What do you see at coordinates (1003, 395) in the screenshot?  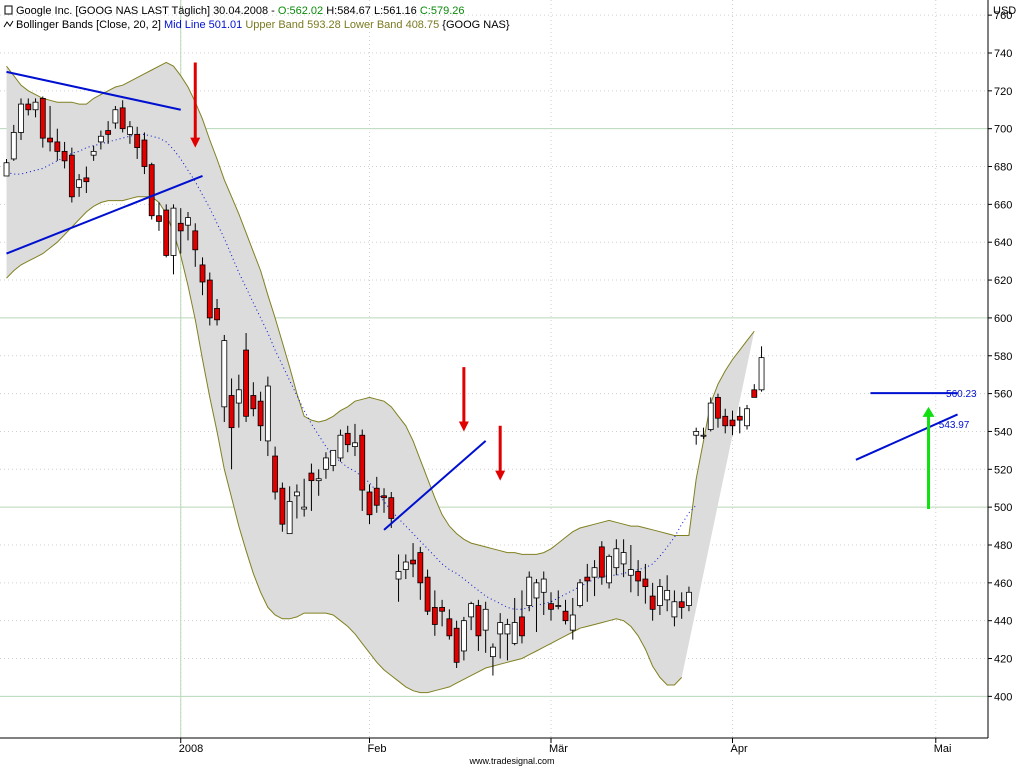 I see `y-tick-label: 560` at bounding box center [1003, 395].